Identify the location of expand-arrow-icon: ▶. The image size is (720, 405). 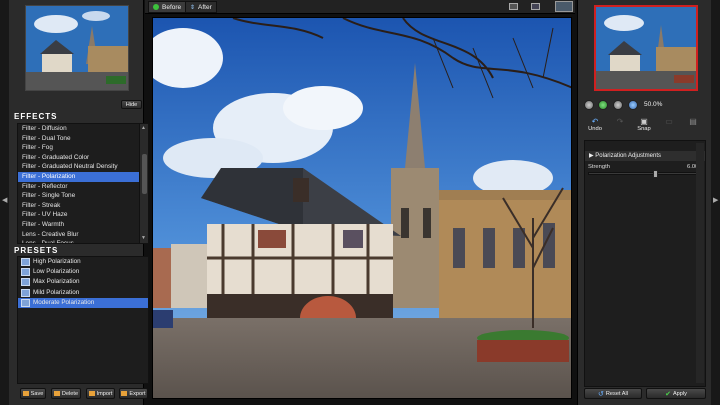
(591, 156).